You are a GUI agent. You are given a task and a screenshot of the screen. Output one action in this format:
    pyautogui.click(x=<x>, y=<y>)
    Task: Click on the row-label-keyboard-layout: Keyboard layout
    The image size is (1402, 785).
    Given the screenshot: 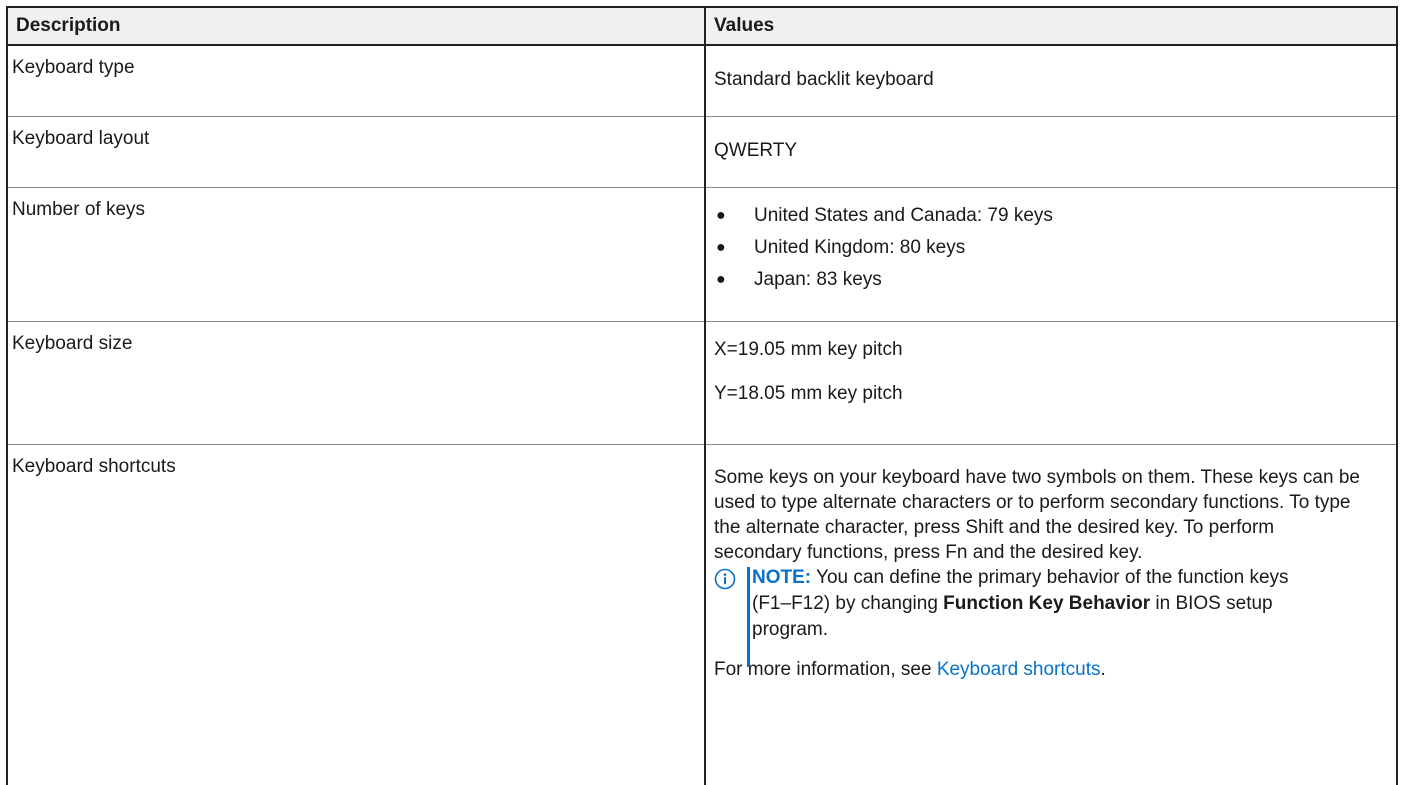 What is the action you would take?
    pyautogui.click(x=356, y=152)
    